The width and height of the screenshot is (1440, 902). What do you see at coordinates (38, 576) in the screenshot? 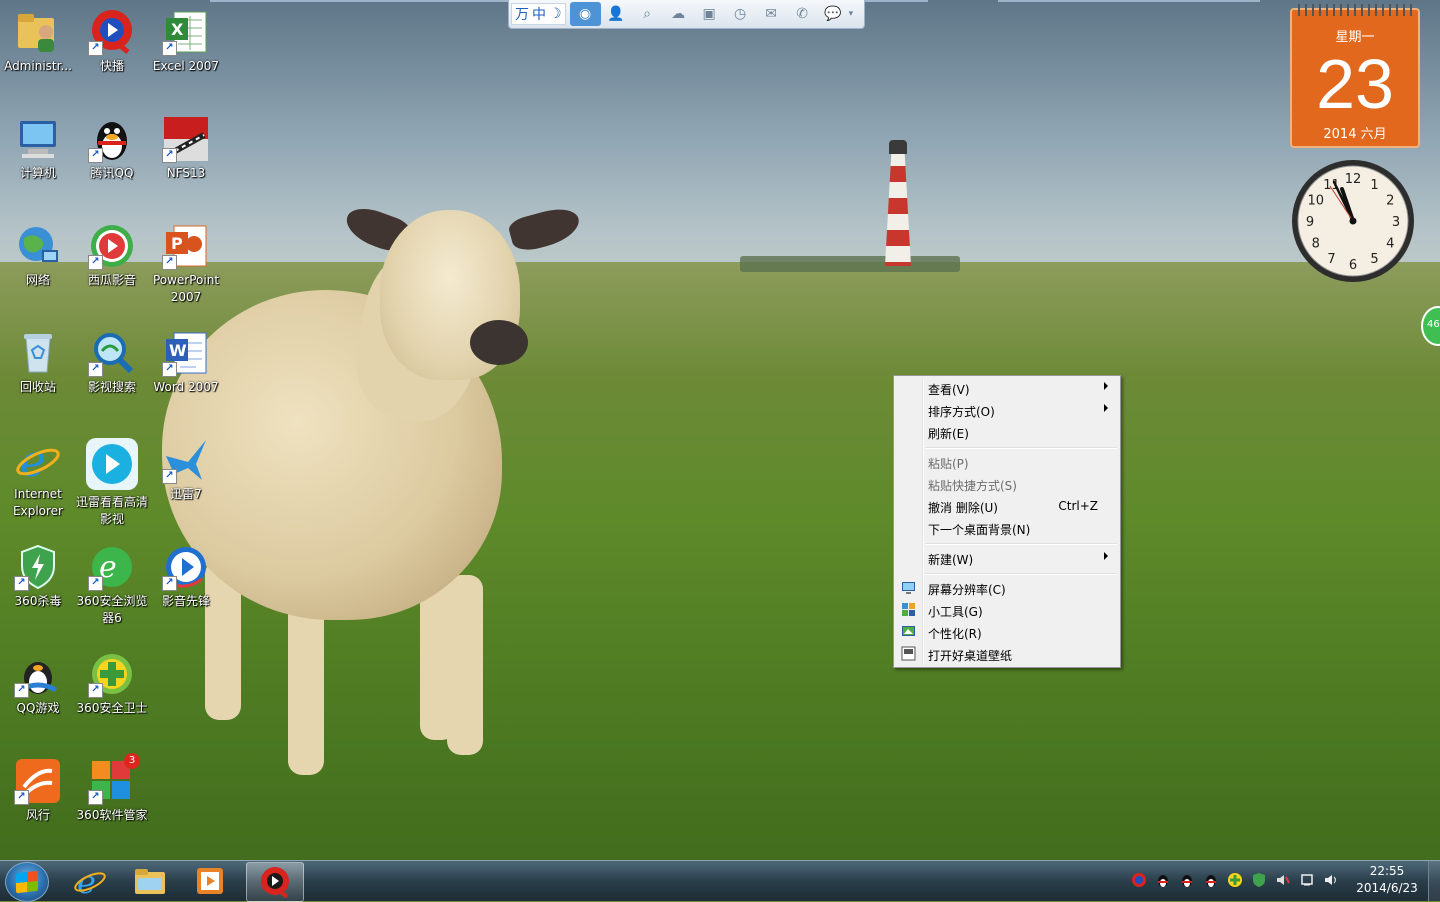
I see `desktop-icon-360-antivirus: ↗ 360杀毒` at bounding box center [38, 576].